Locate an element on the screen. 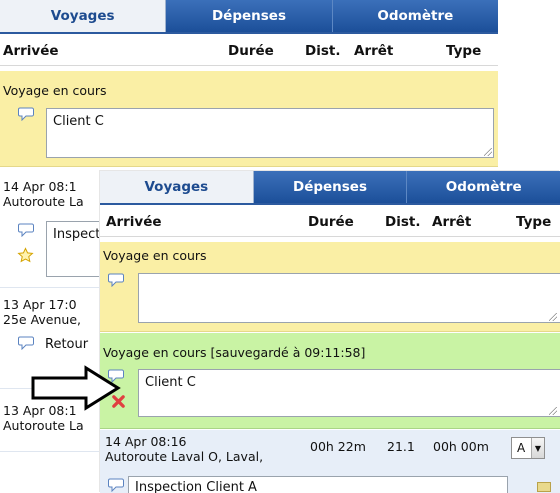 Image resolution: width=560 pixels, height=493 pixels. trip-distance: 21.1 is located at coordinates (401, 446).